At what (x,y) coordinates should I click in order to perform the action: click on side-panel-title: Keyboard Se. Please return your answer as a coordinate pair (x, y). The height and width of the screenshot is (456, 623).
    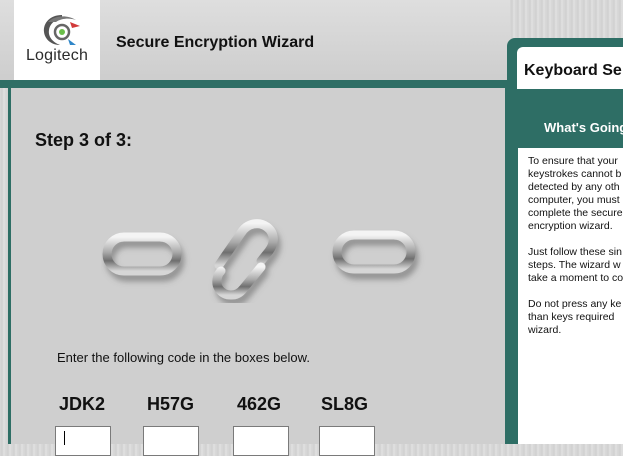
    Looking at the image, I should click on (573, 70).